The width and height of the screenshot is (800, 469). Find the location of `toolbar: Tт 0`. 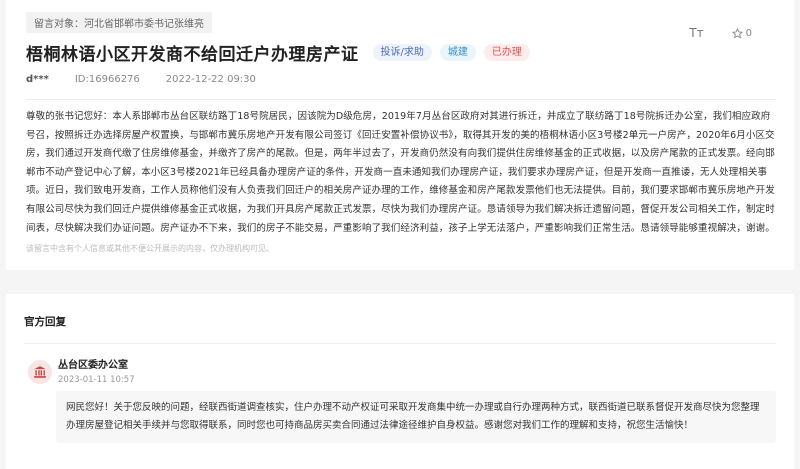

toolbar: Tт 0 is located at coordinates (720, 33).